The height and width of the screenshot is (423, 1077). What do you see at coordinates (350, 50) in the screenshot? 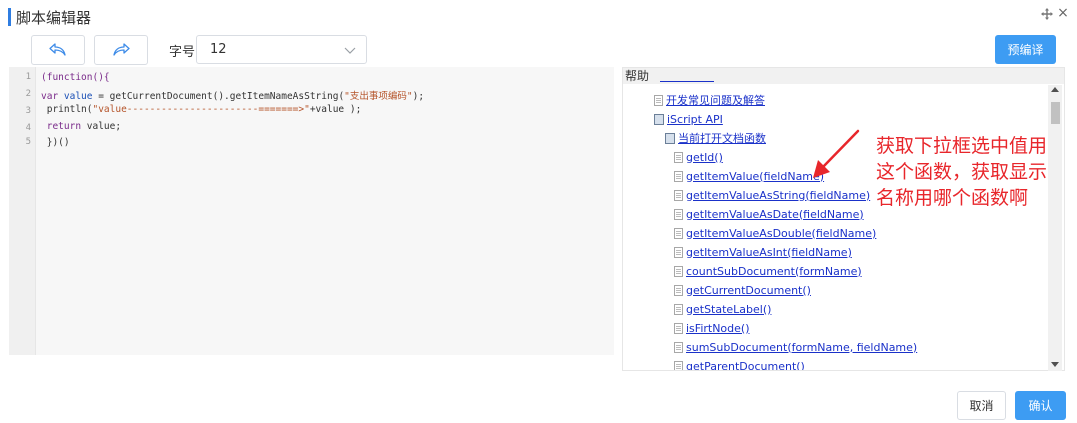
I see `chevron-down-icon` at bounding box center [350, 50].